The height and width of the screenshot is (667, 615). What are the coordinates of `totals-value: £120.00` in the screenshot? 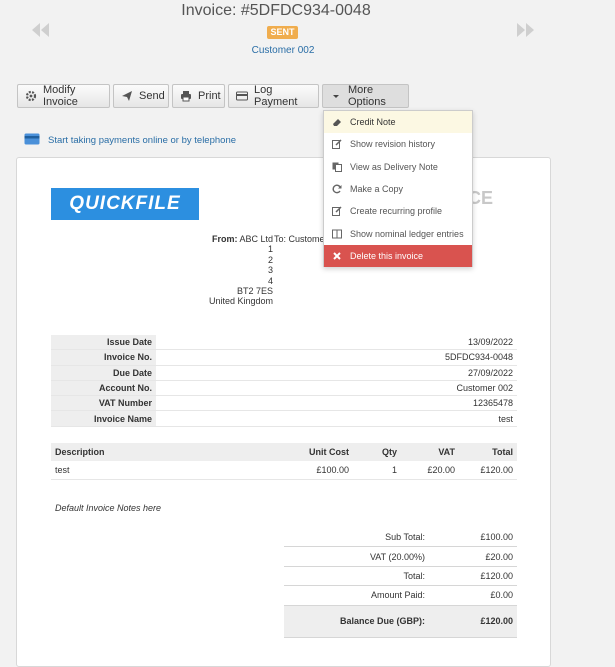 It's located at (473, 576).